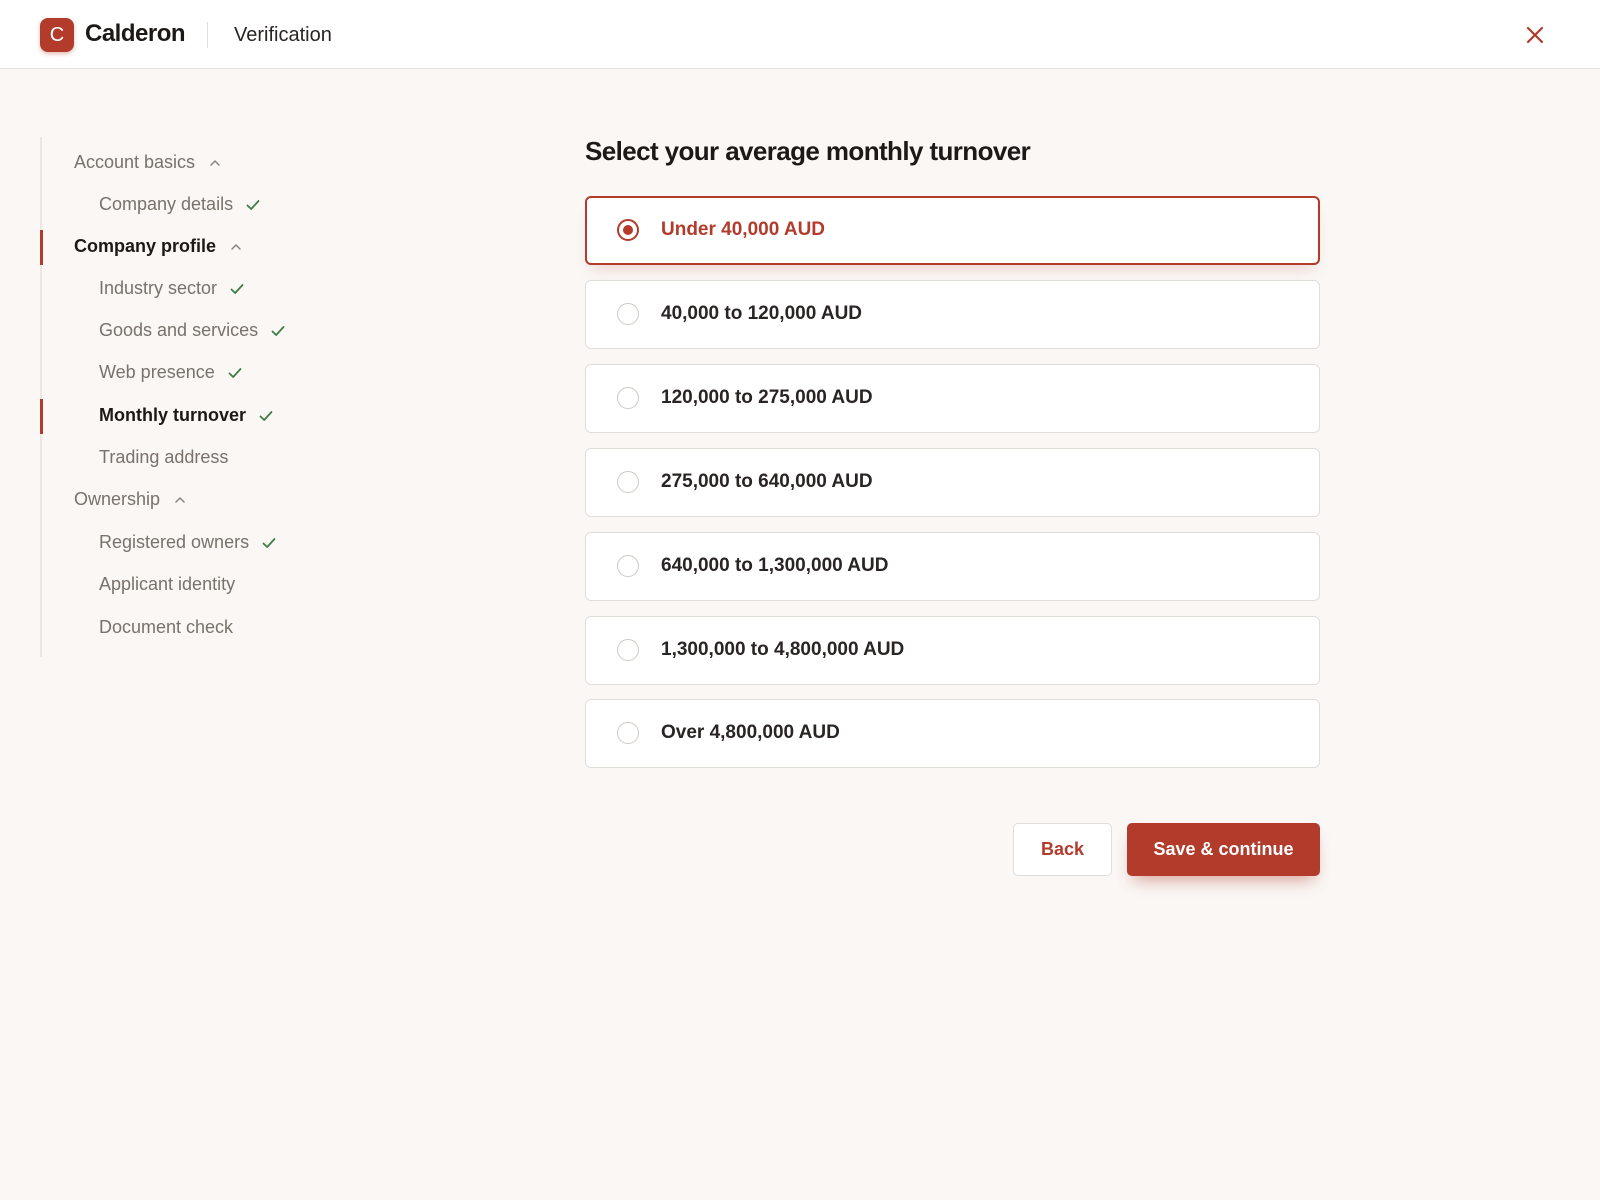  I want to click on sidebar-item-company-details: Company details, so click(180, 204).